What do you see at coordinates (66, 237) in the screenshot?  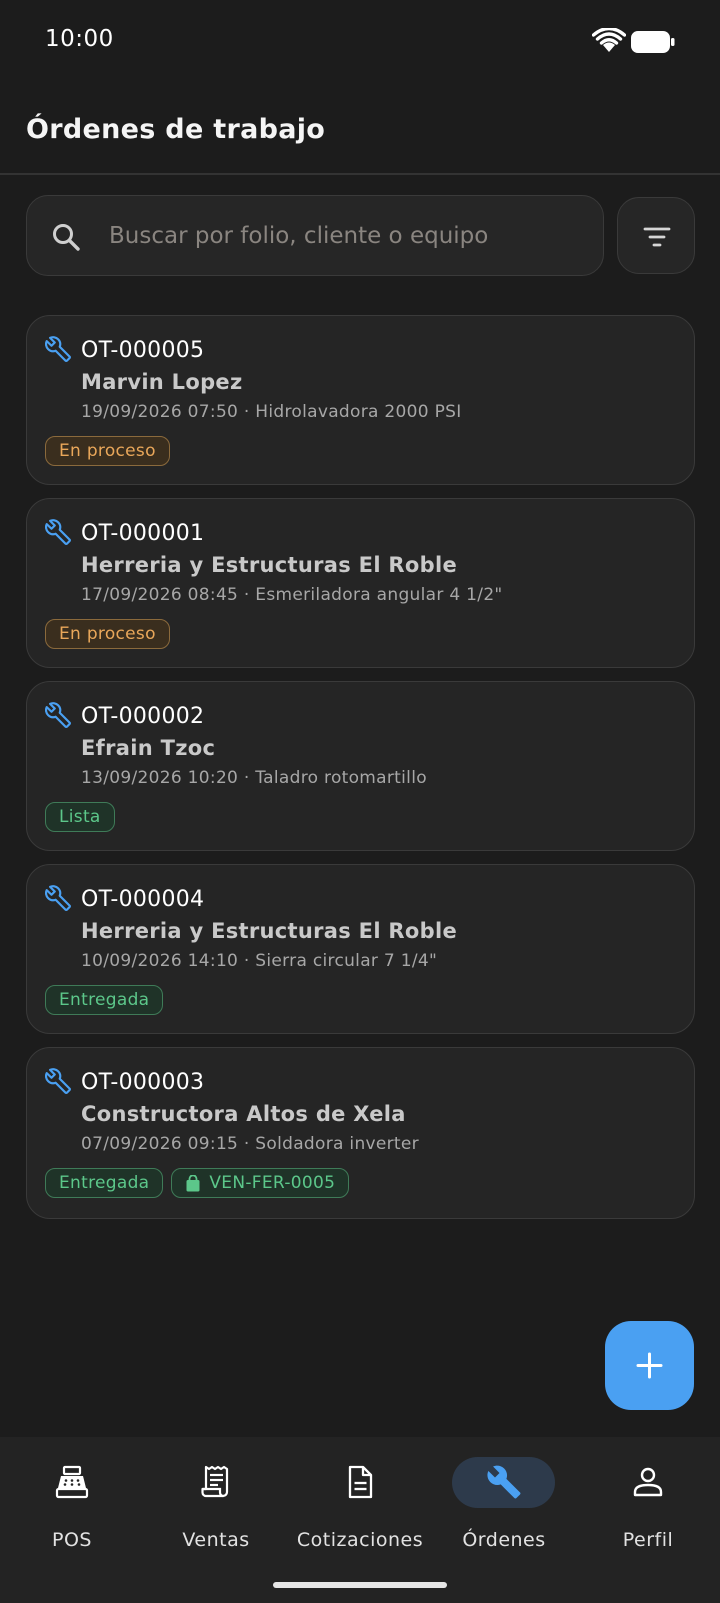 I see `search-icon` at bounding box center [66, 237].